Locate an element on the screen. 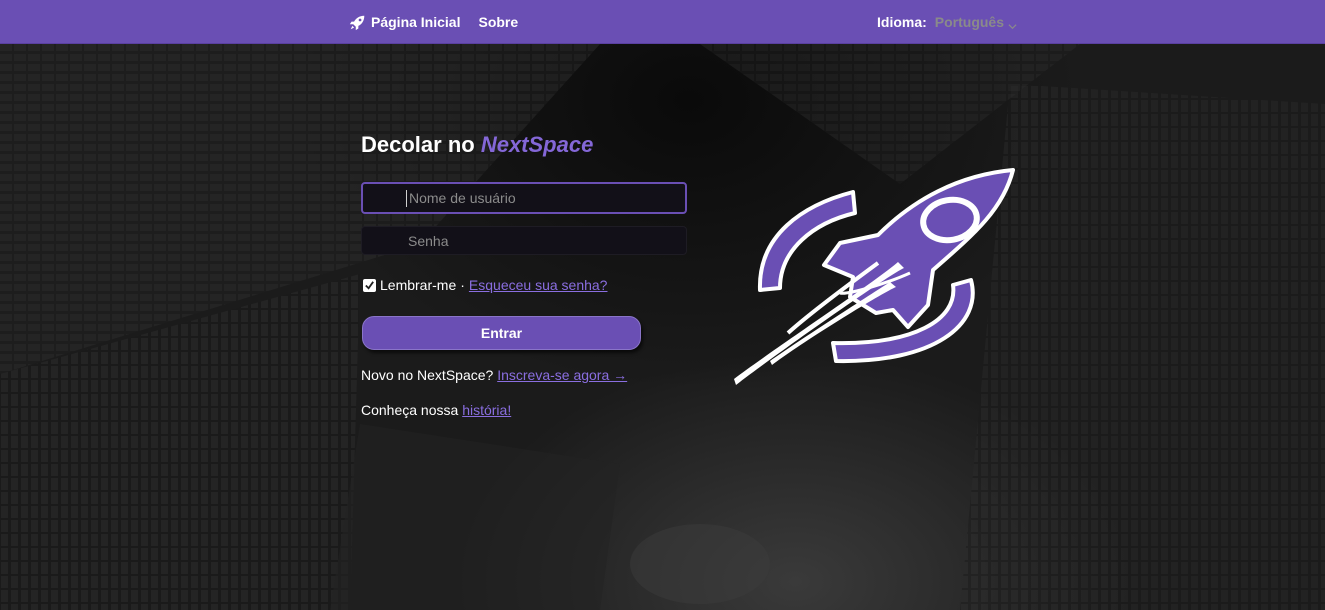 This screenshot has width=1325, height=610. remember-checkbox is located at coordinates (369, 285).